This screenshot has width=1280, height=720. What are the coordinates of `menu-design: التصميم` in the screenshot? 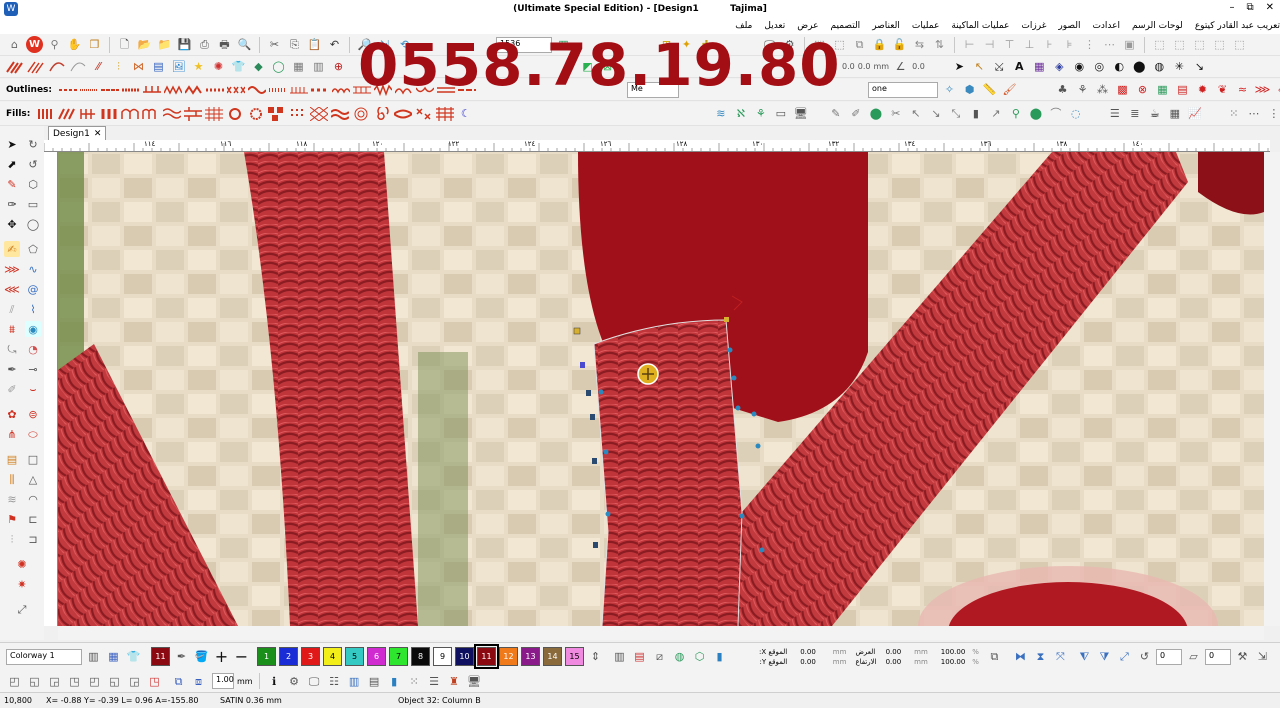 It's located at (846, 26).